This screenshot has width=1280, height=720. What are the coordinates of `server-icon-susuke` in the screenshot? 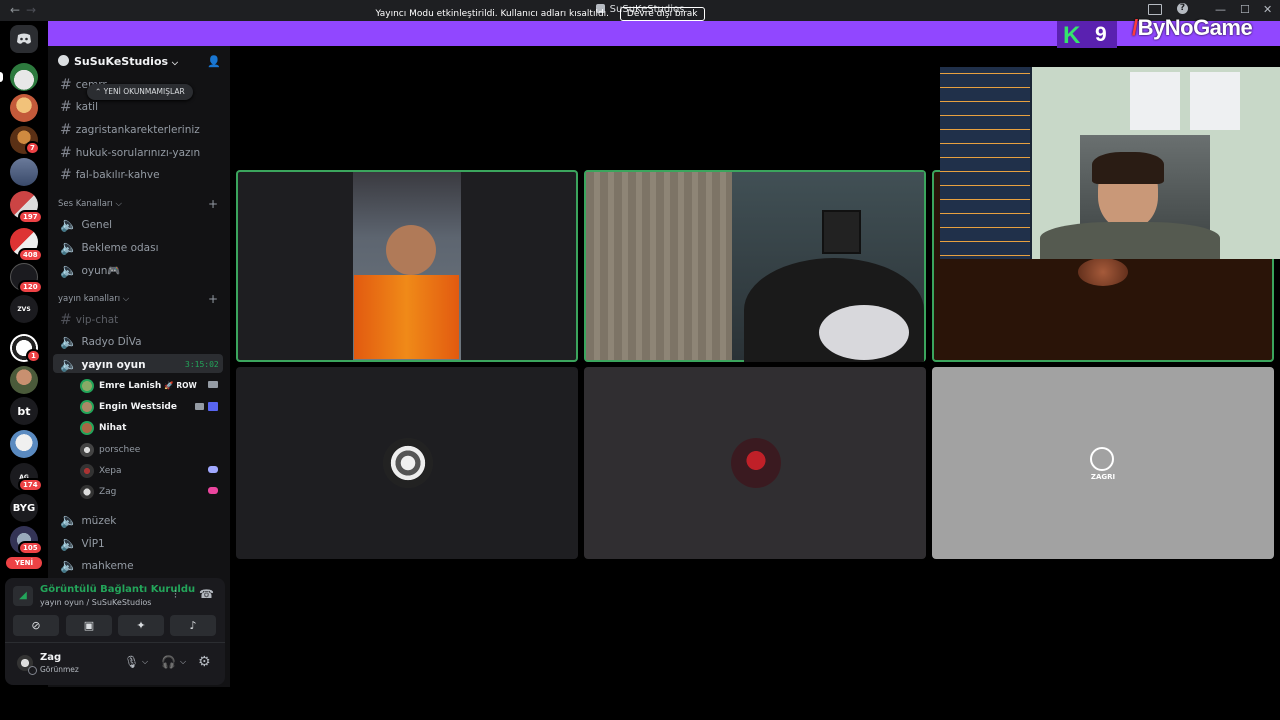 It's located at (24, 77).